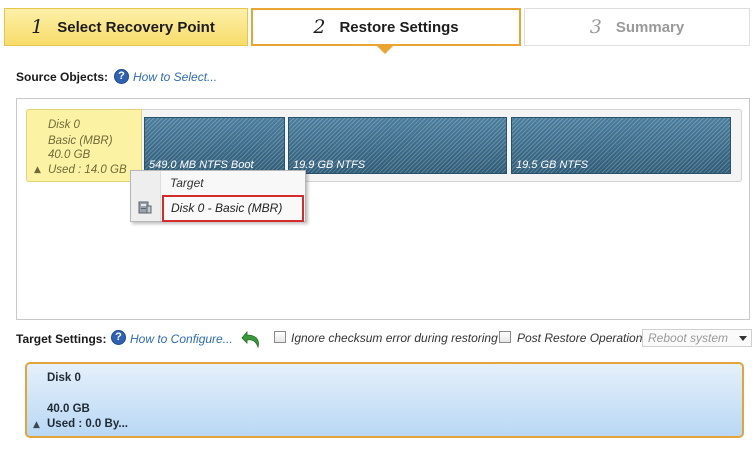  What do you see at coordinates (64, 378) in the screenshot?
I see `target-disk-name: Disk 0` at bounding box center [64, 378].